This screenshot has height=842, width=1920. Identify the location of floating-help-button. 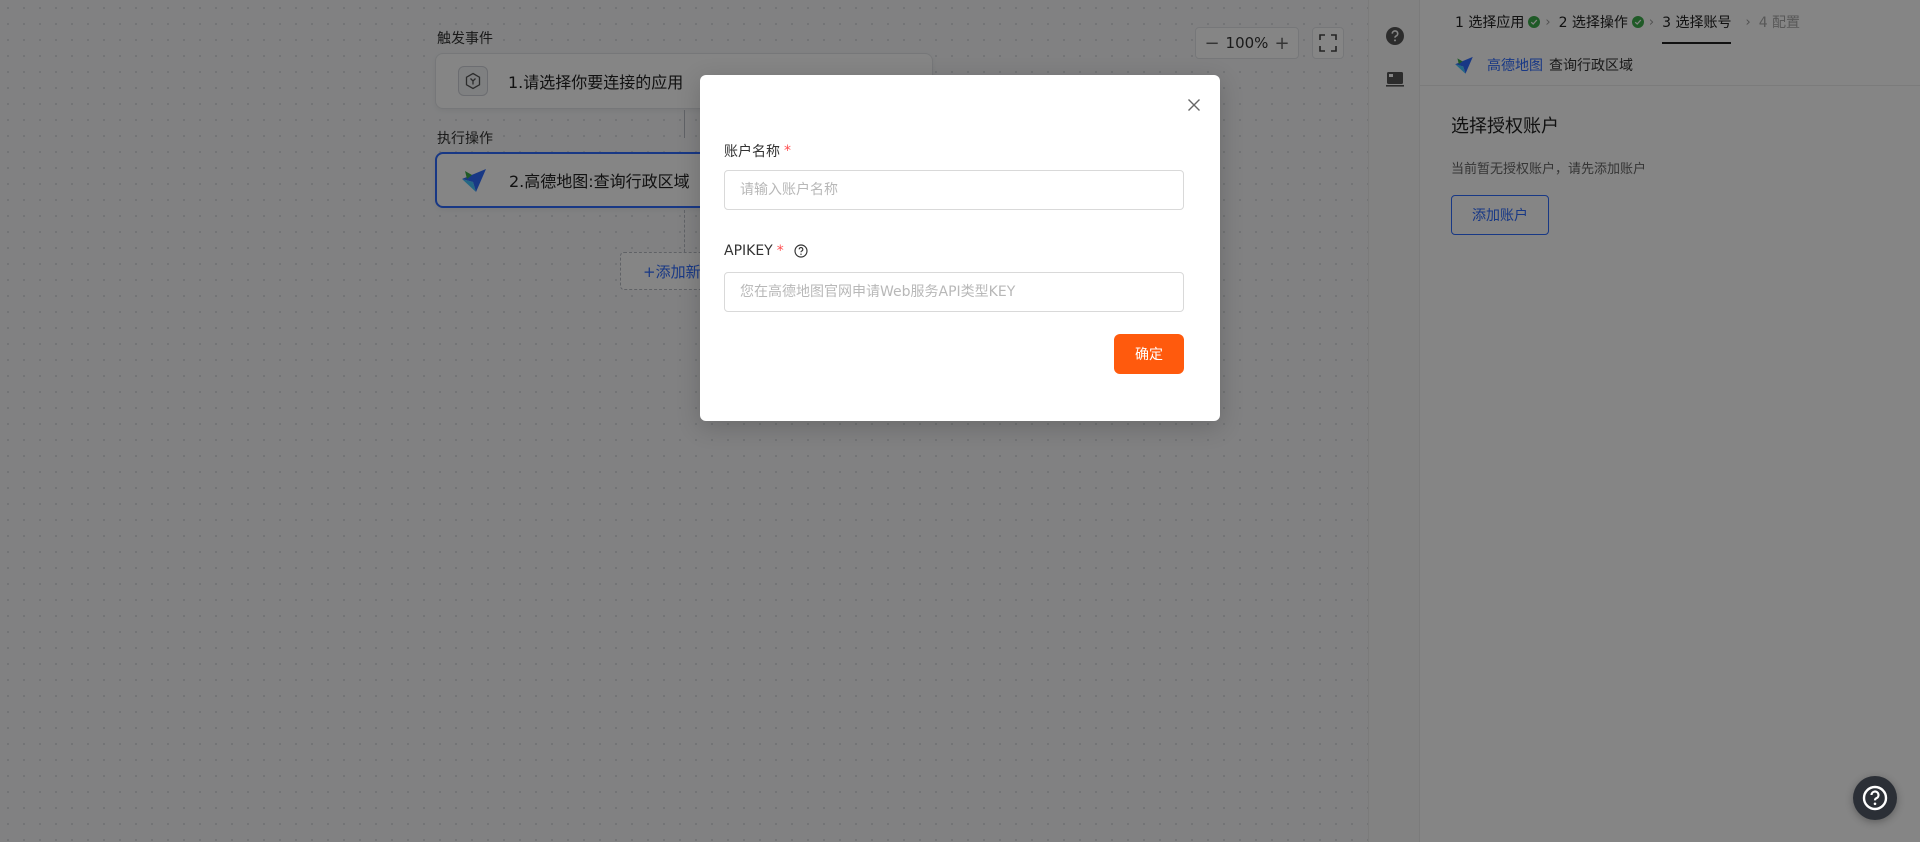
(1875, 798).